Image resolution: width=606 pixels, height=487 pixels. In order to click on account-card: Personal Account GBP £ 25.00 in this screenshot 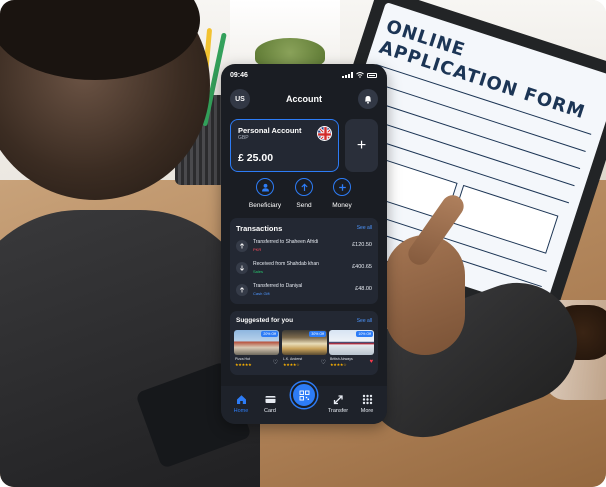, I will do `click(284, 145)`.